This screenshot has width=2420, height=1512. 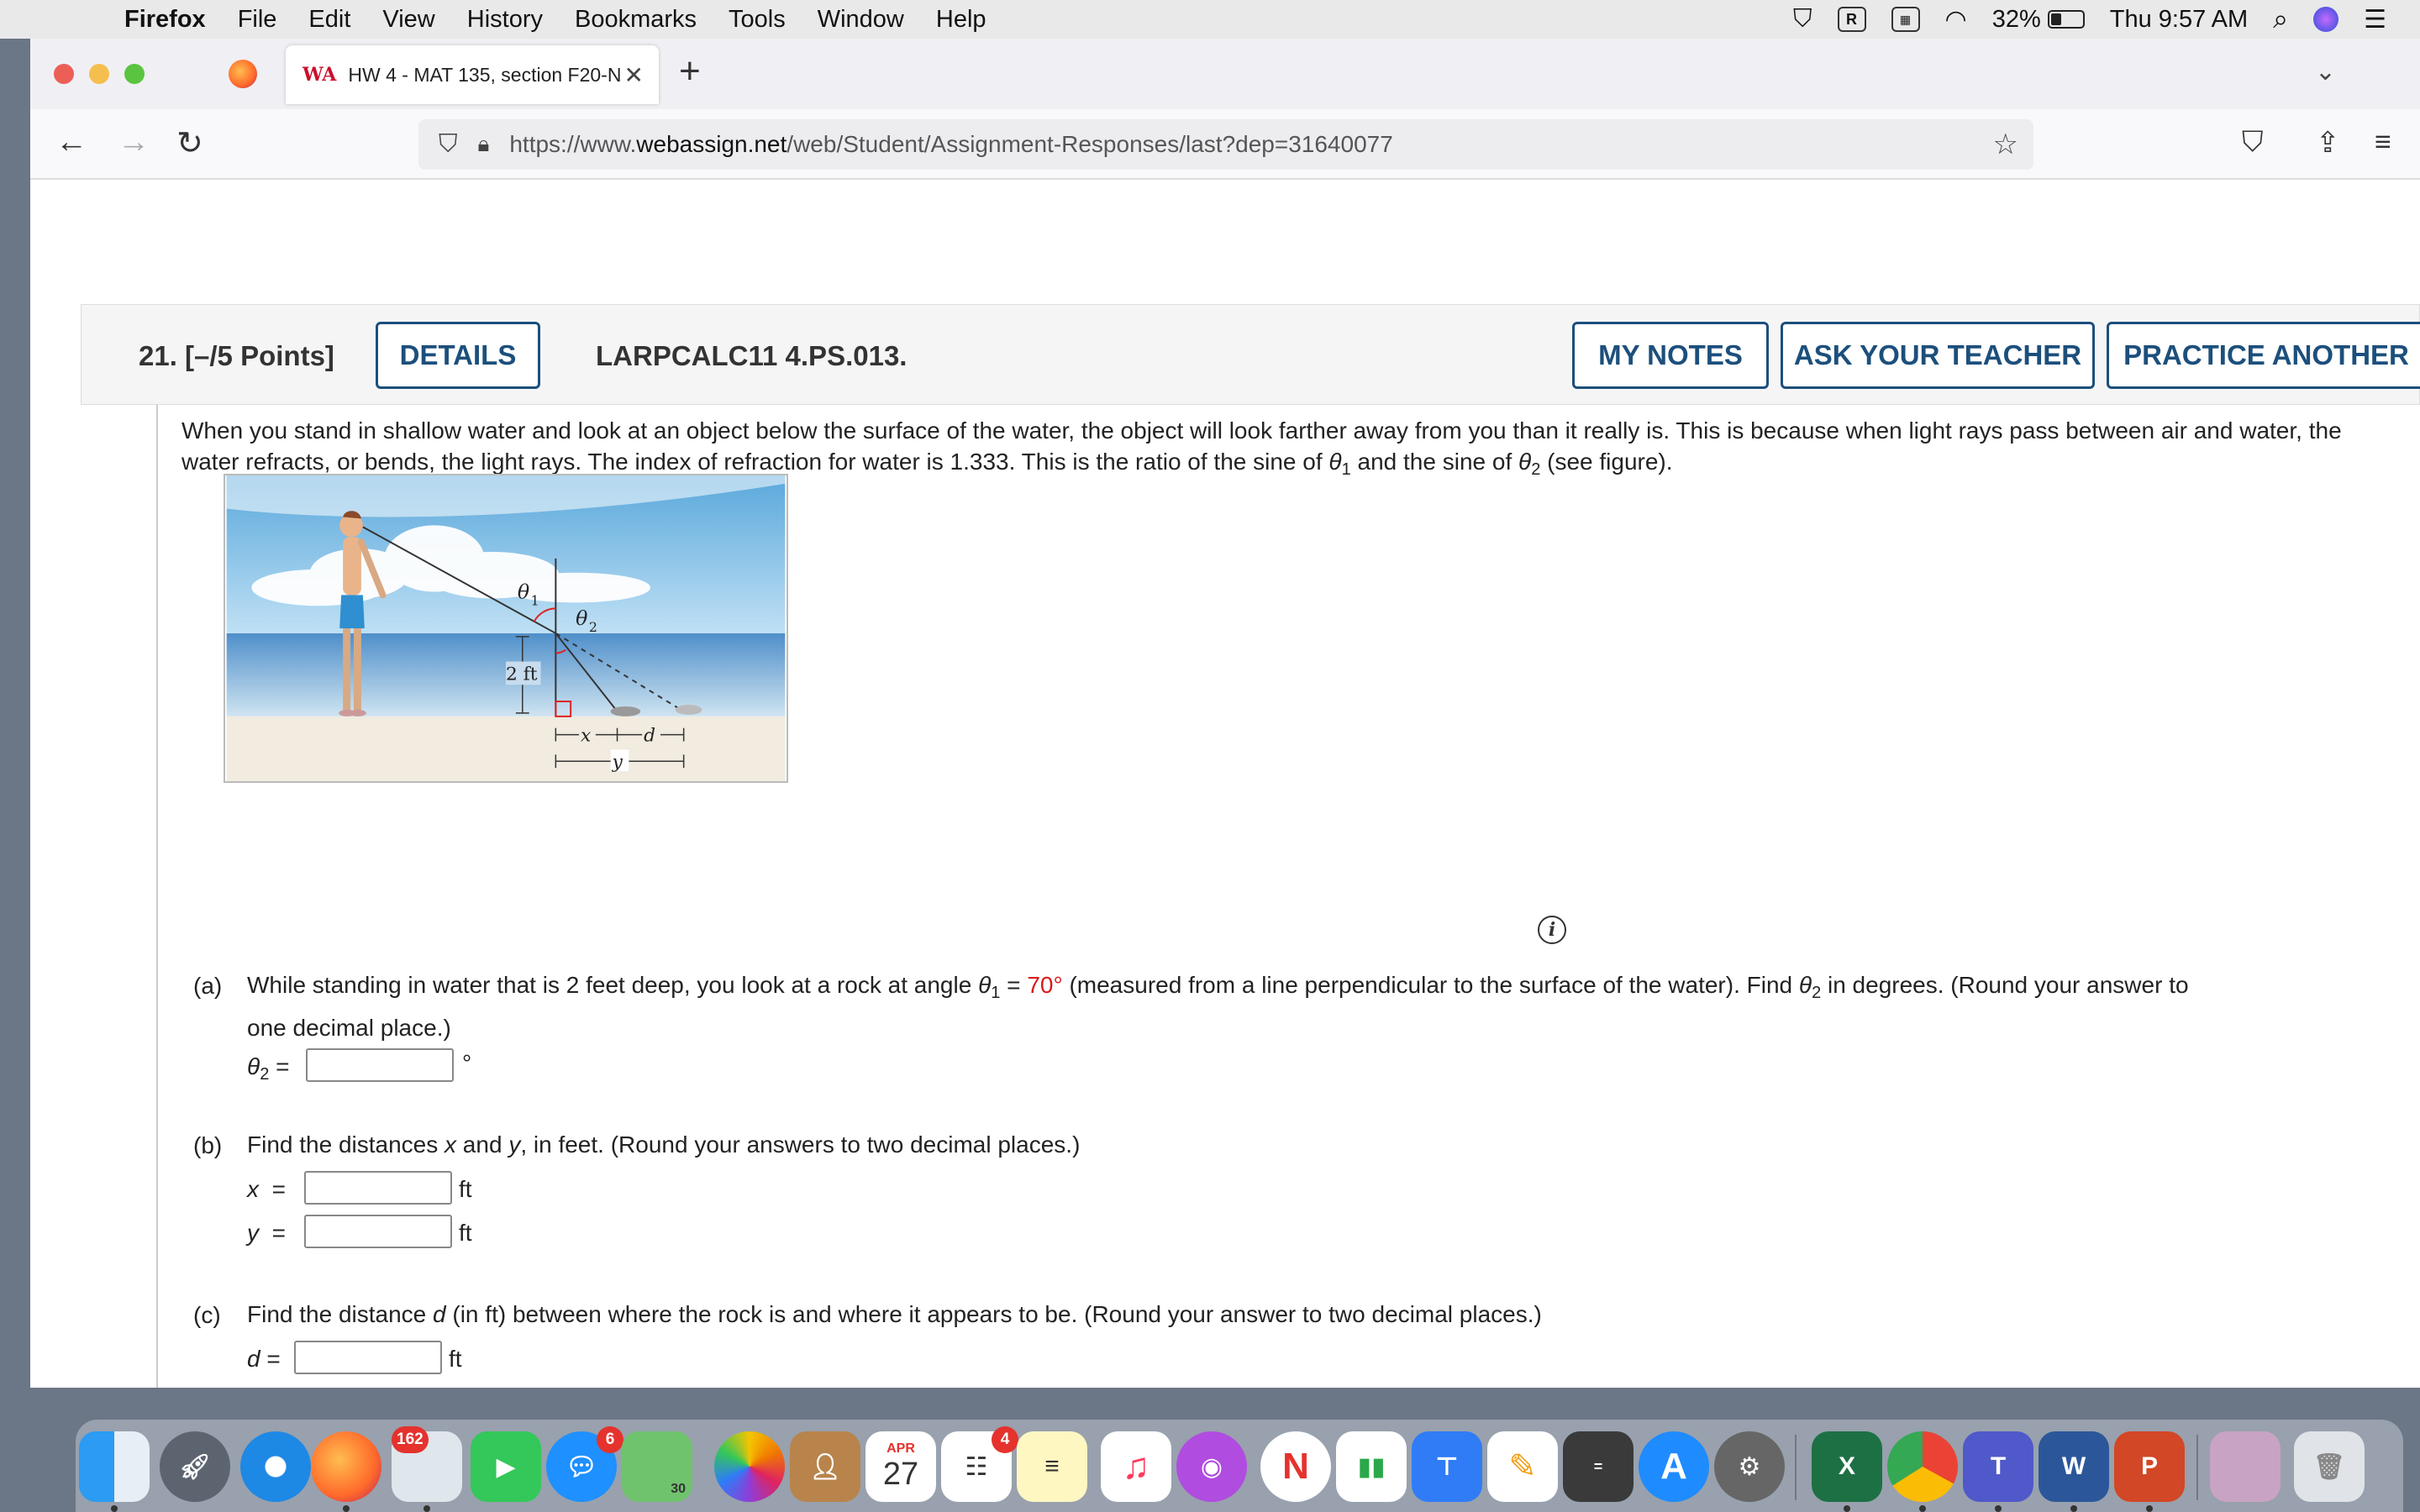 I want to click on details-button: DETAILS, so click(x=458, y=355).